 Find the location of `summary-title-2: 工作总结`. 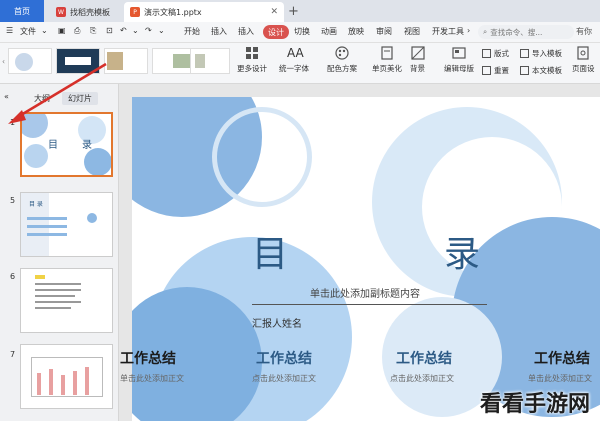

summary-title-2: 工作总结 is located at coordinates (284, 358).